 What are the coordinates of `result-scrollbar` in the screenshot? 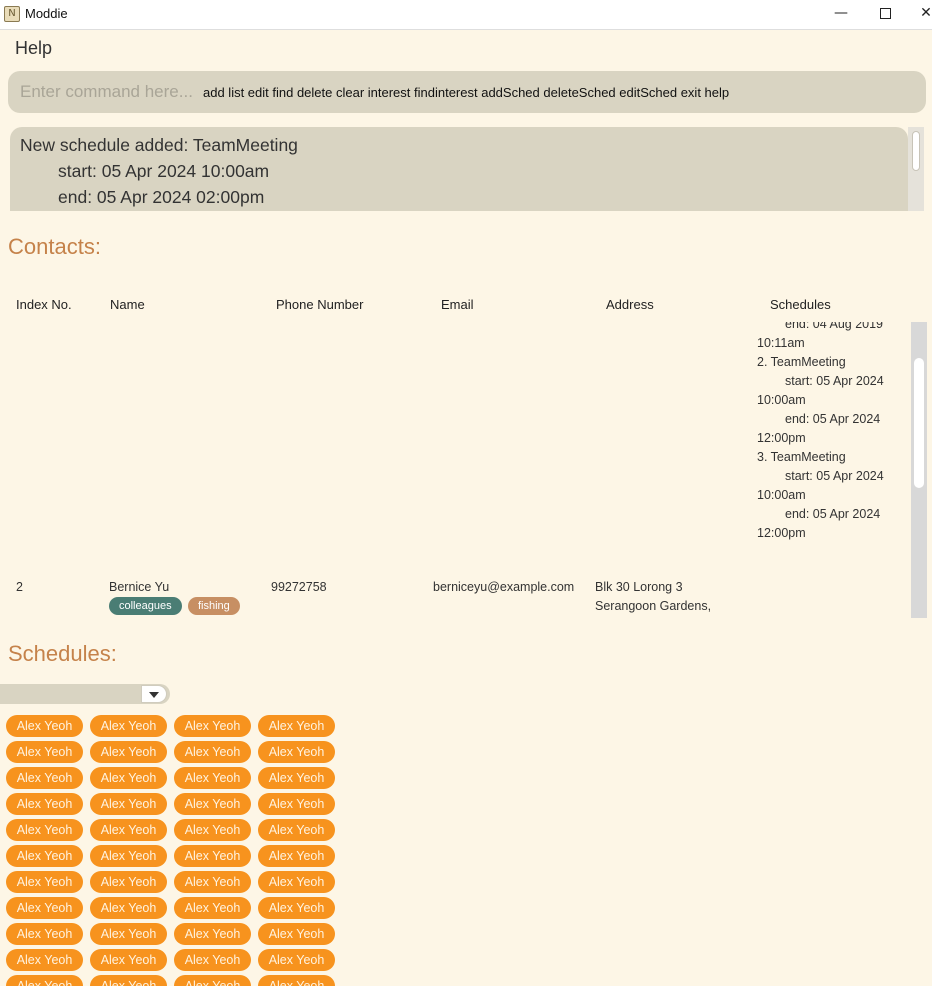 It's located at (916, 169).